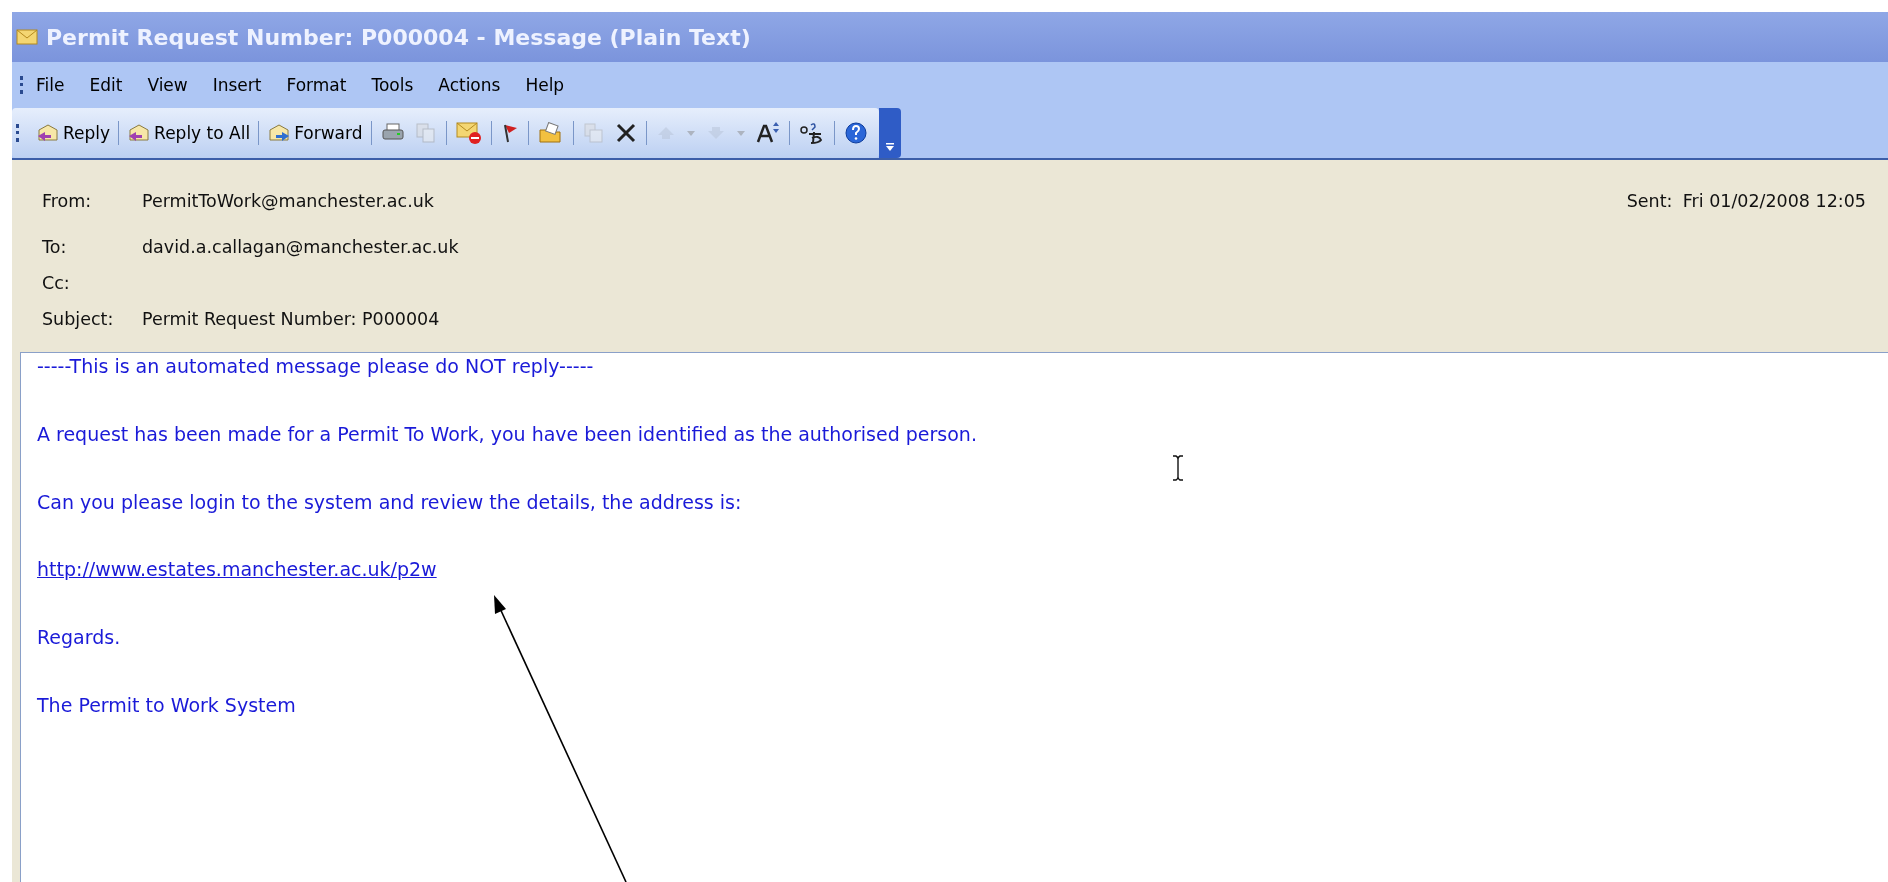  I want to click on field-label: From:, so click(67, 201).